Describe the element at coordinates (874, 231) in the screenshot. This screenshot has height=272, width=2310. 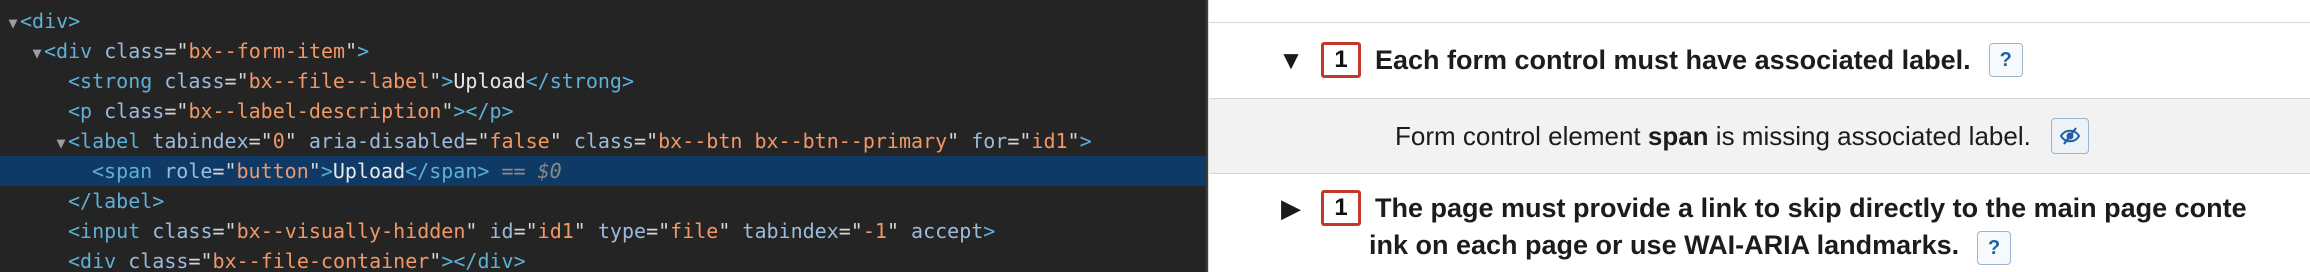
I see `code-token: -1` at that location.